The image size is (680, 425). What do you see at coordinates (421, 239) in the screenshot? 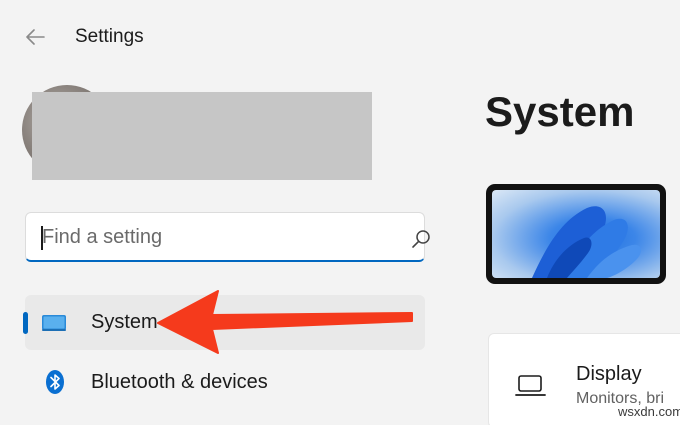
I see `search-icon` at bounding box center [421, 239].